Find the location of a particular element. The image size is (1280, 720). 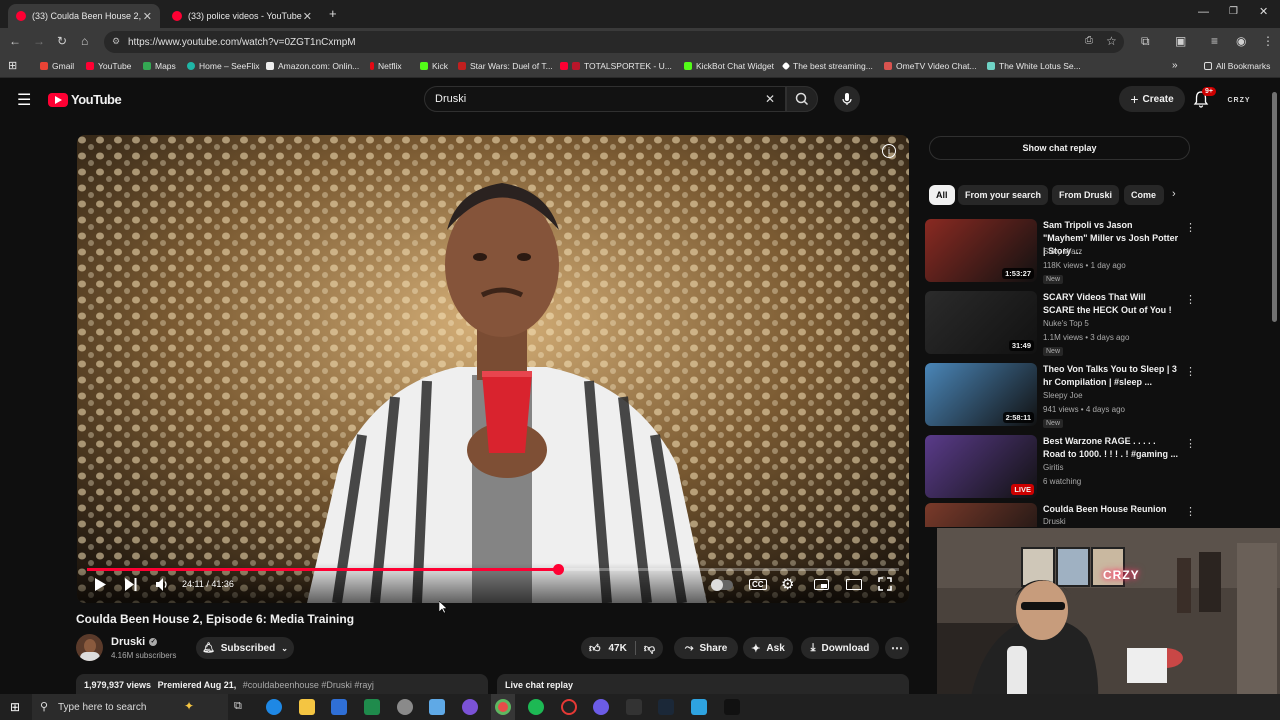

video-thumbnail: LIVE is located at coordinates (981, 466).